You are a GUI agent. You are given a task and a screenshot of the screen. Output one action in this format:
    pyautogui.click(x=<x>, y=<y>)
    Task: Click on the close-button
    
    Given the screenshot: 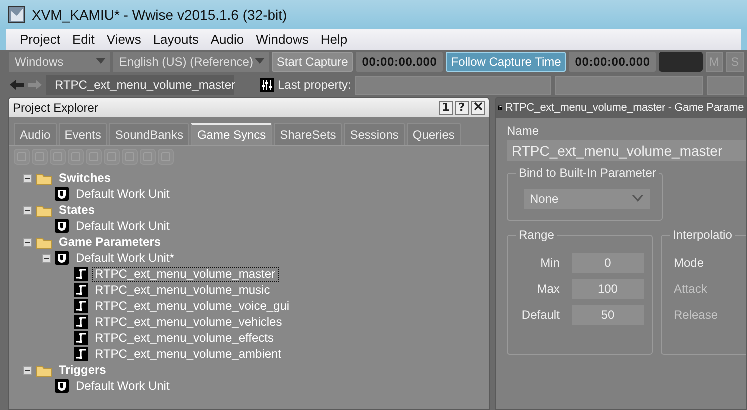 What is the action you would take?
    pyautogui.click(x=478, y=107)
    